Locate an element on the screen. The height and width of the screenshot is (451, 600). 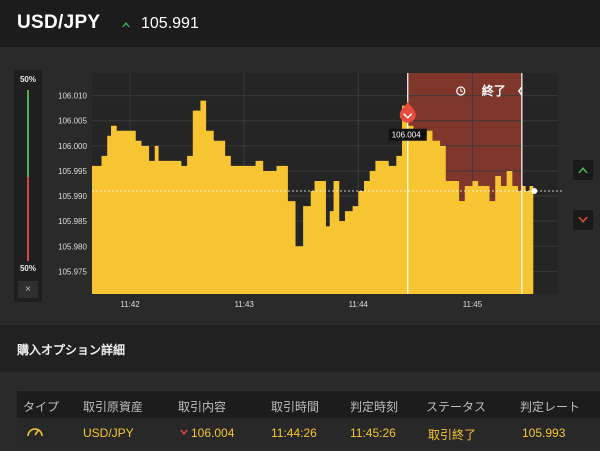
row-status: 取引終了 is located at coordinates (452, 435).